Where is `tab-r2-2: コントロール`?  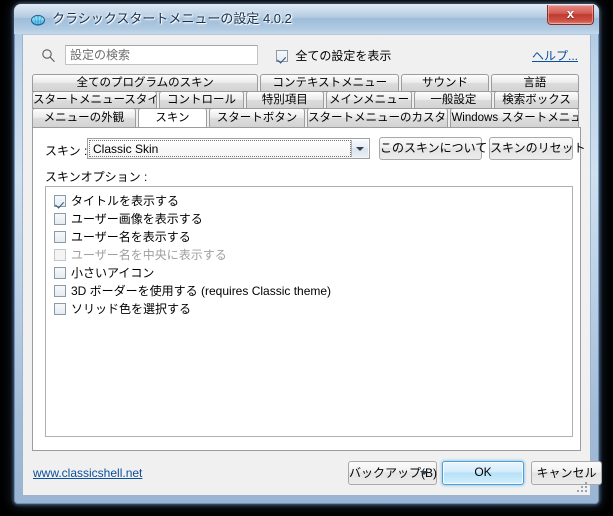 tab-r2-2: コントロール is located at coordinates (201, 100).